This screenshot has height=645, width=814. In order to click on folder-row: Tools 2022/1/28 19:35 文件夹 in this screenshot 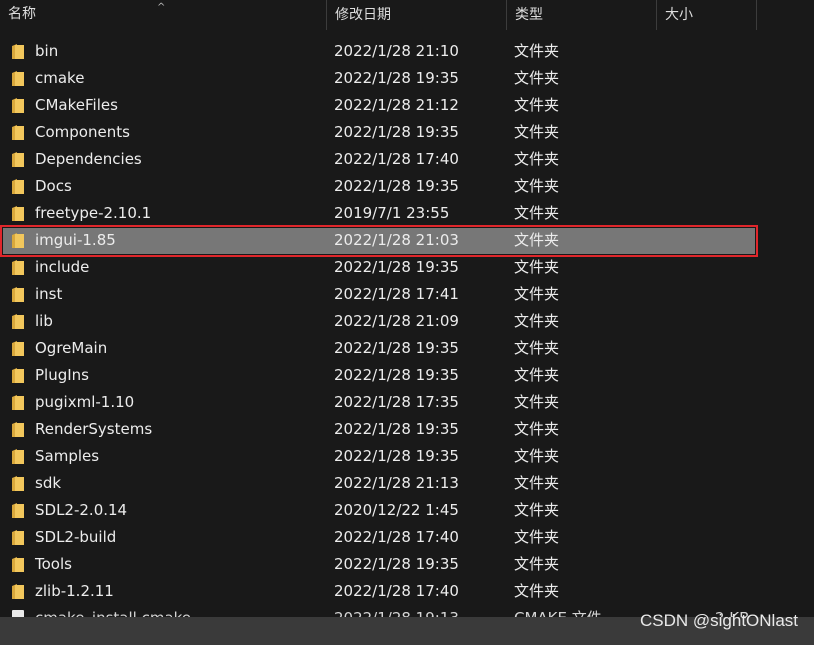, I will do `click(378, 564)`.